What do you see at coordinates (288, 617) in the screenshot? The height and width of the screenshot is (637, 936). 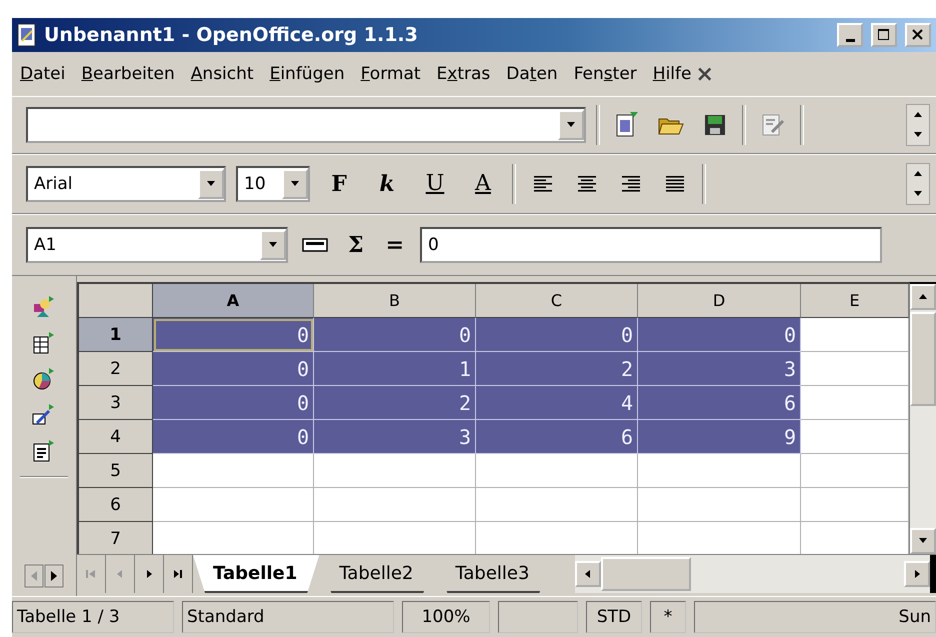 I see `status-field: Standard` at bounding box center [288, 617].